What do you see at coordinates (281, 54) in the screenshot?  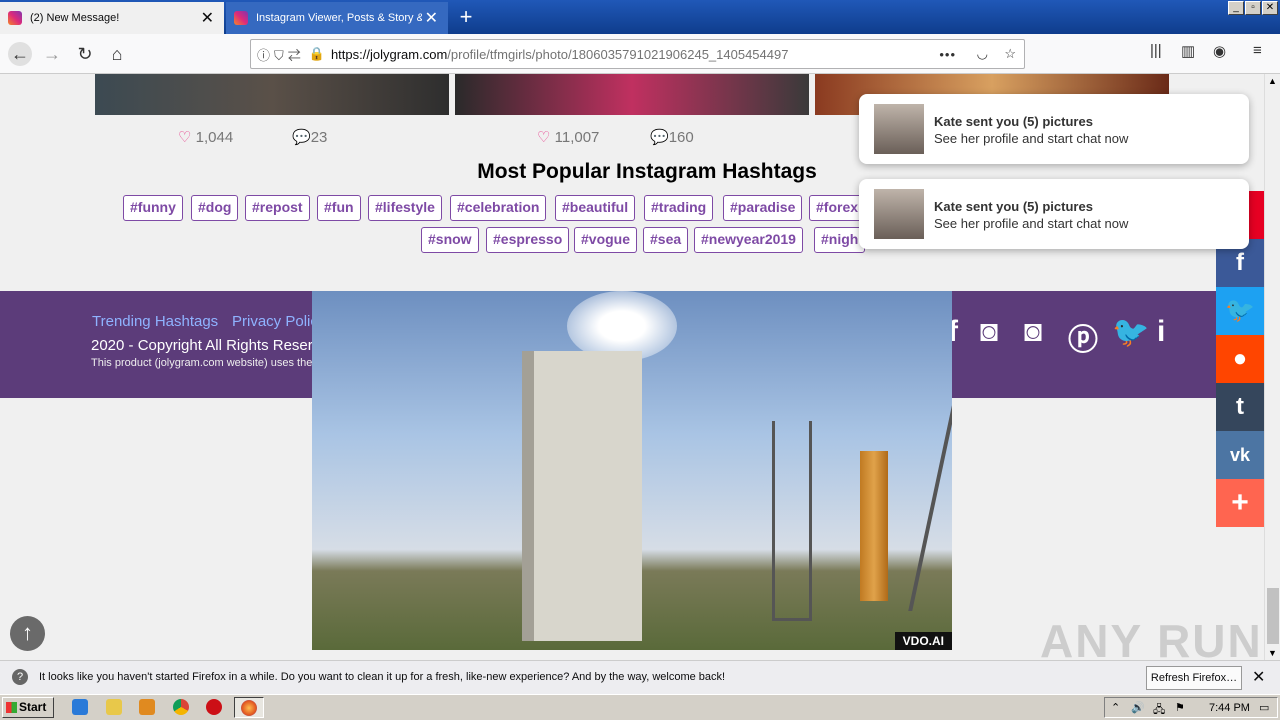 I see `site-info-icon: ⓘ⛉⇄` at bounding box center [281, 54].